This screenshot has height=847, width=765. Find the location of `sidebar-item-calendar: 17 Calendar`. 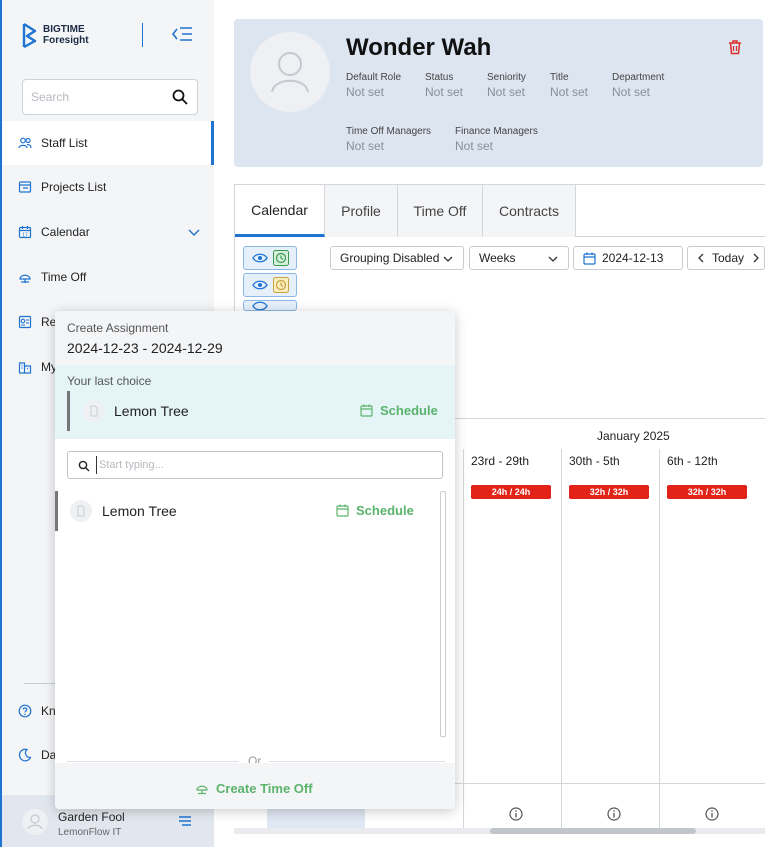

sidebar-item-calendar: 17 Calendar is located at coordinates (108, 232).